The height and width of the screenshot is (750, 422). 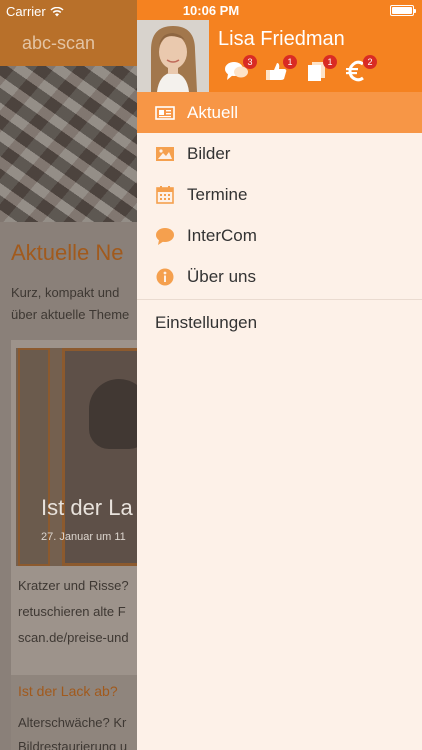 What do you see at coordinates (73, 637) in the screenshot?
I see `card-line: scan.de/preise-und` at bounding box center [73, 637].